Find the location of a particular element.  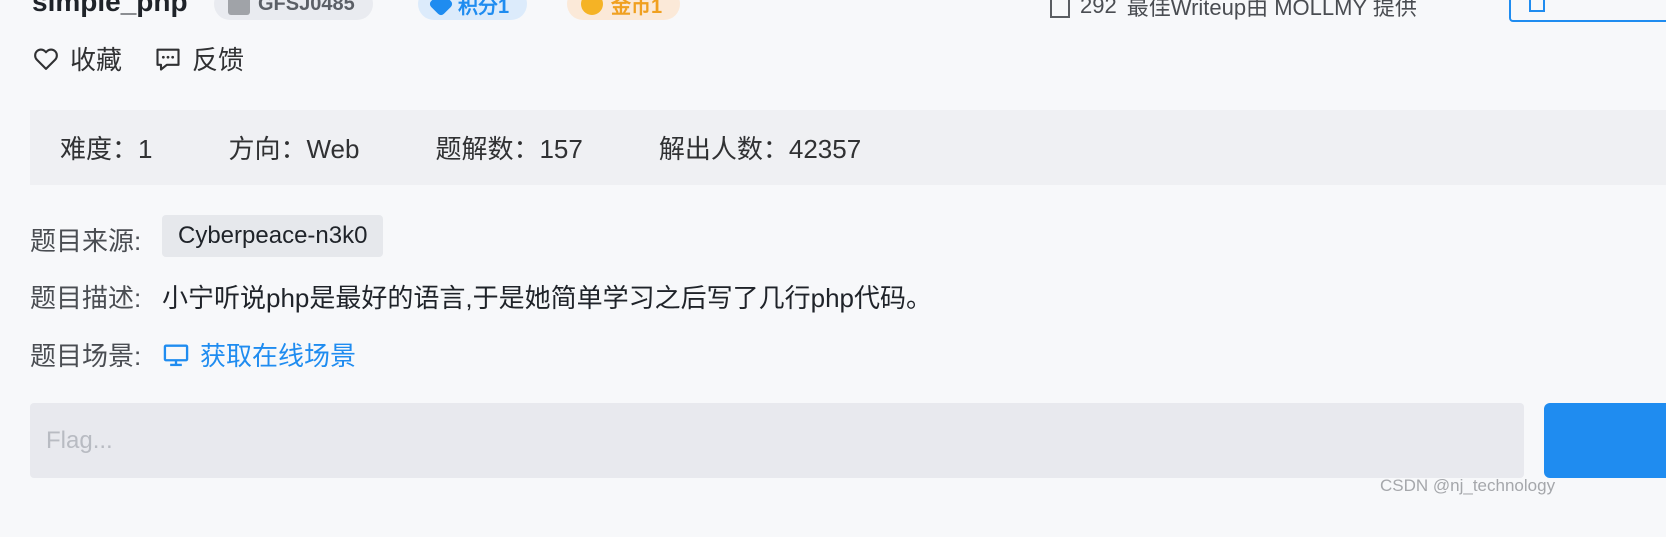

score-badge-label: 积分1 is located at coordinates (484, 9).